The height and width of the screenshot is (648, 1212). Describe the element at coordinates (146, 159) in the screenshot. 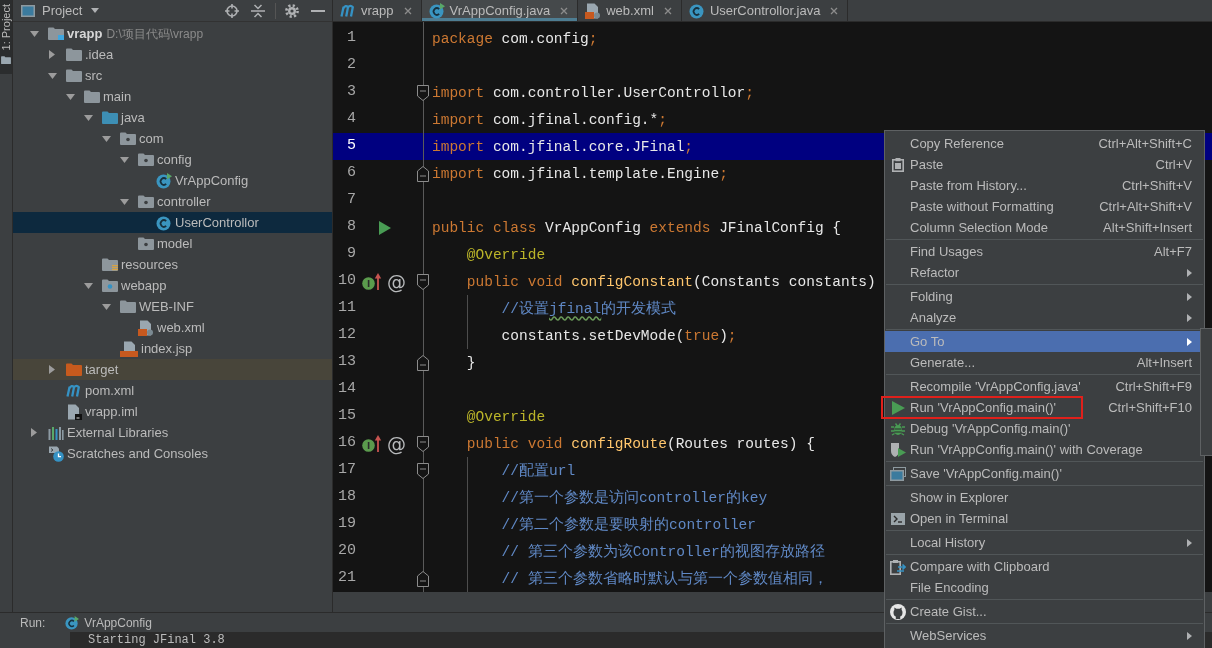

I see `package-folder-icon` at that location.